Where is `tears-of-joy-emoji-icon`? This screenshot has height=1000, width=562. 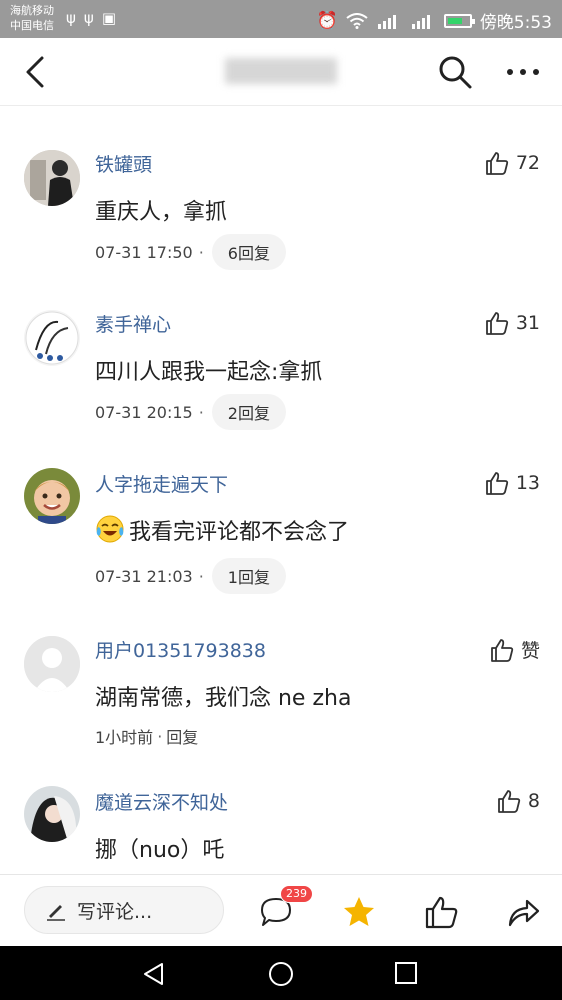
tears-of-joy-emoji-icon is located at coordinates (110, 529).